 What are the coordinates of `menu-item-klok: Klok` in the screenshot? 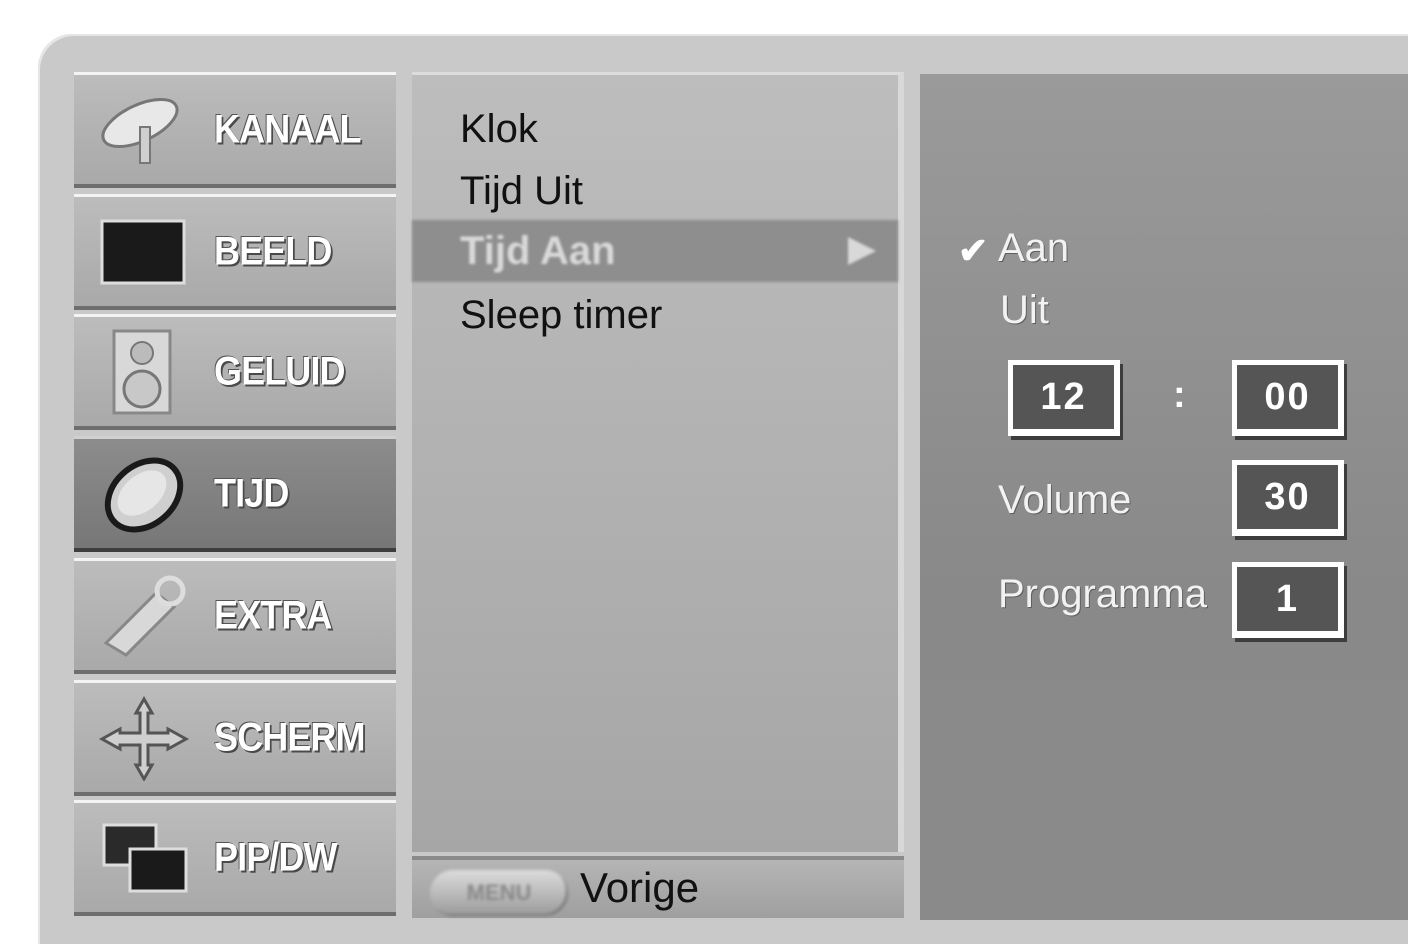 It's located at (655, 129).